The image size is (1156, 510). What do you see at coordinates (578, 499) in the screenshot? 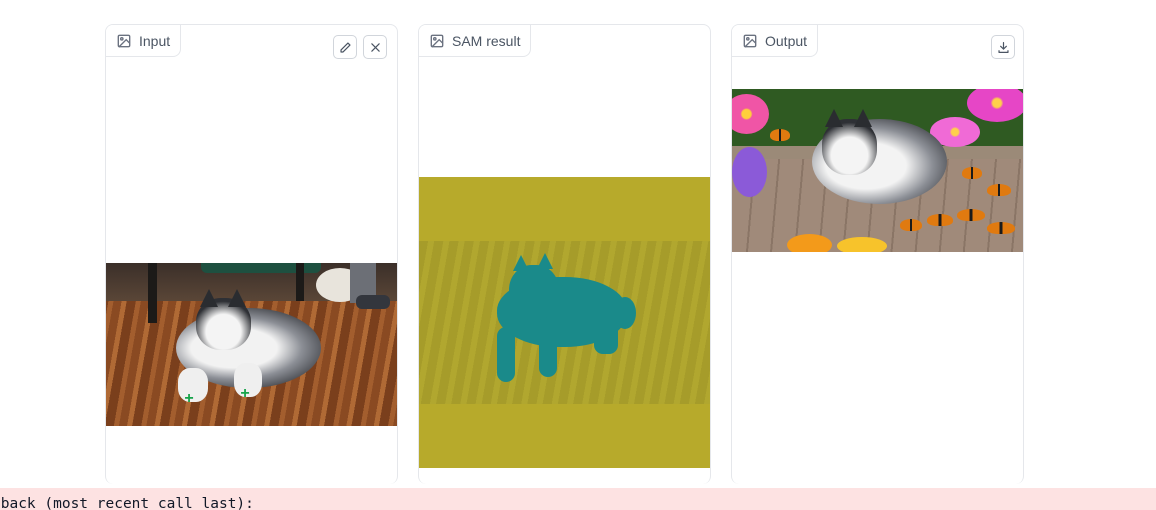
I see `error-banner: eback (most recent call last):` at bounding box center [578, 499].